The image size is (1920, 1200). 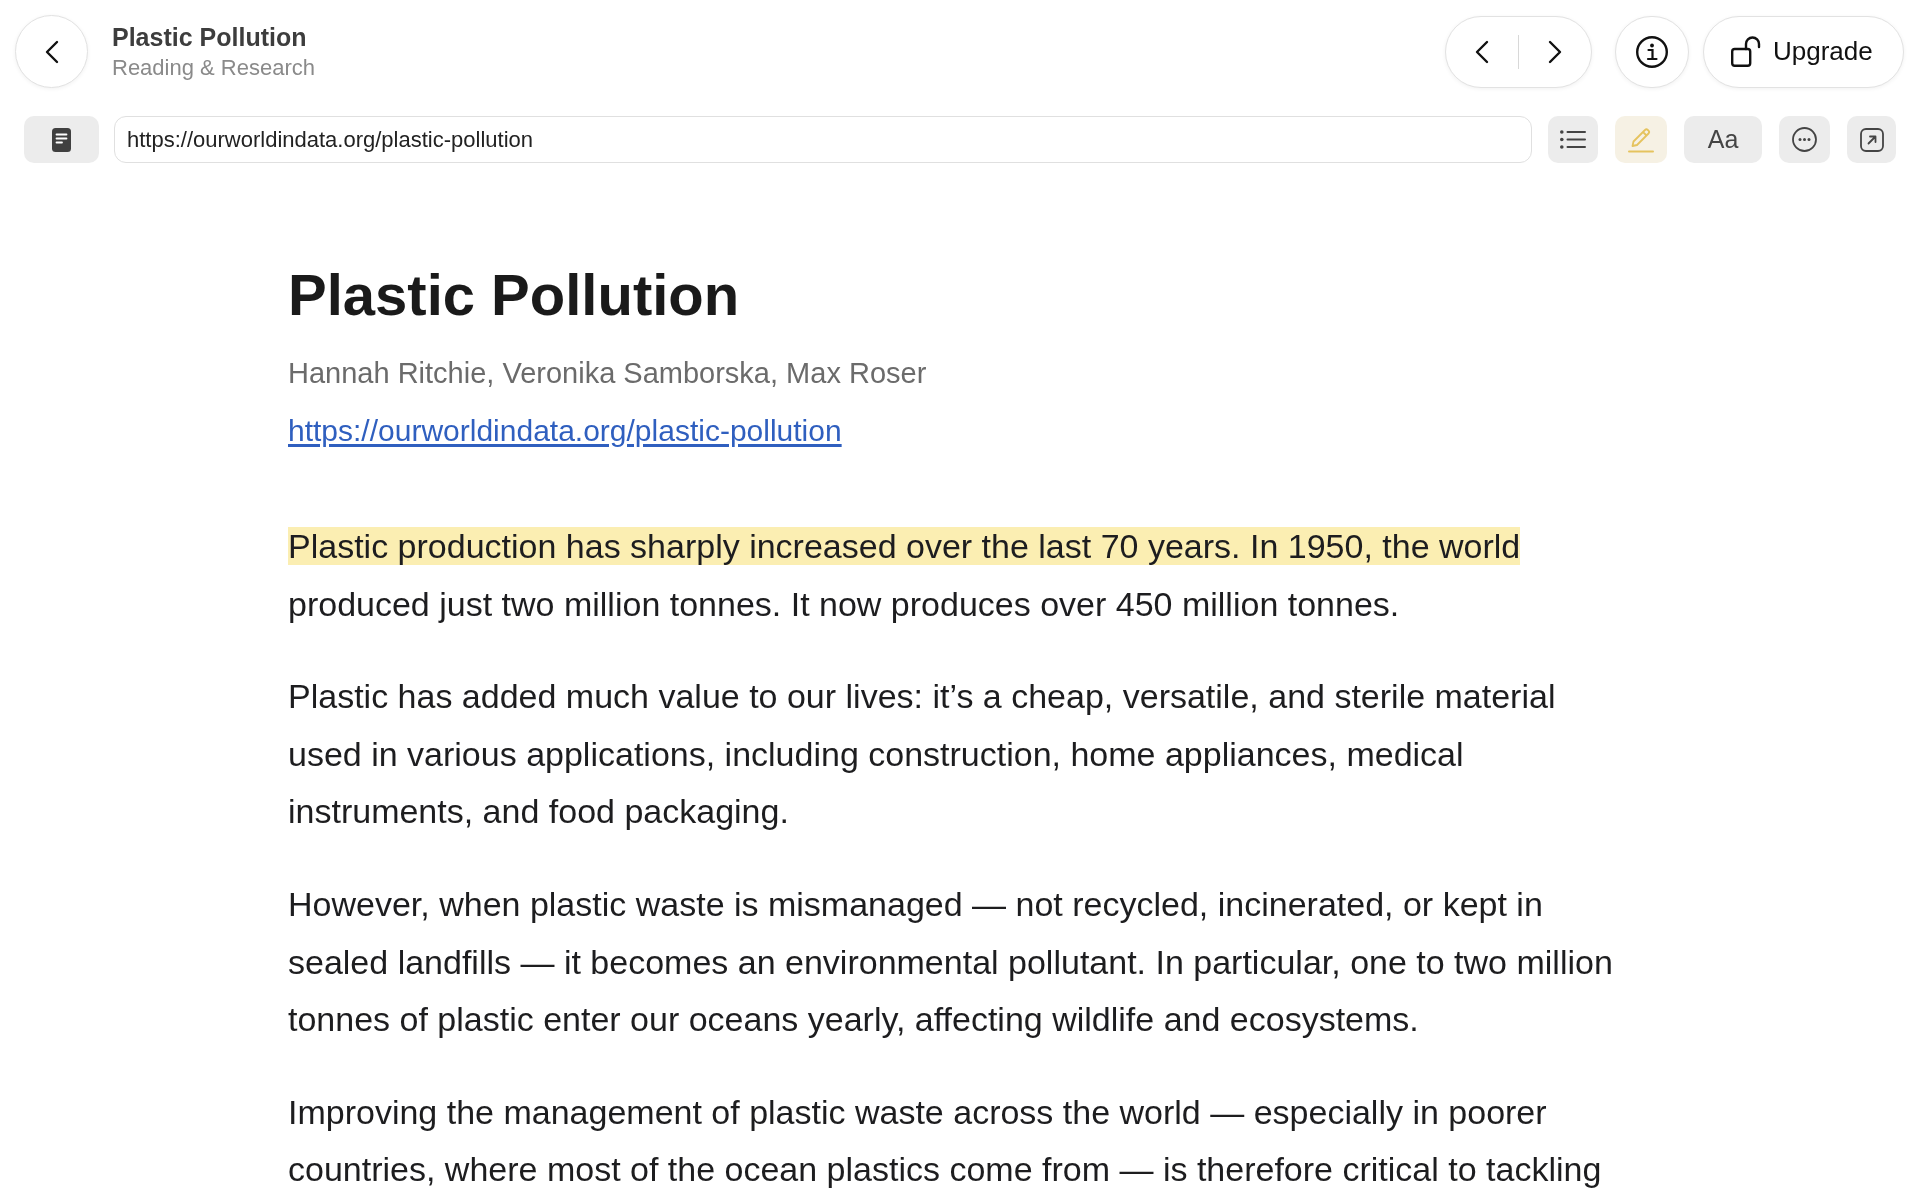 I want to click on more-icon, so click(x=1804, y=139).